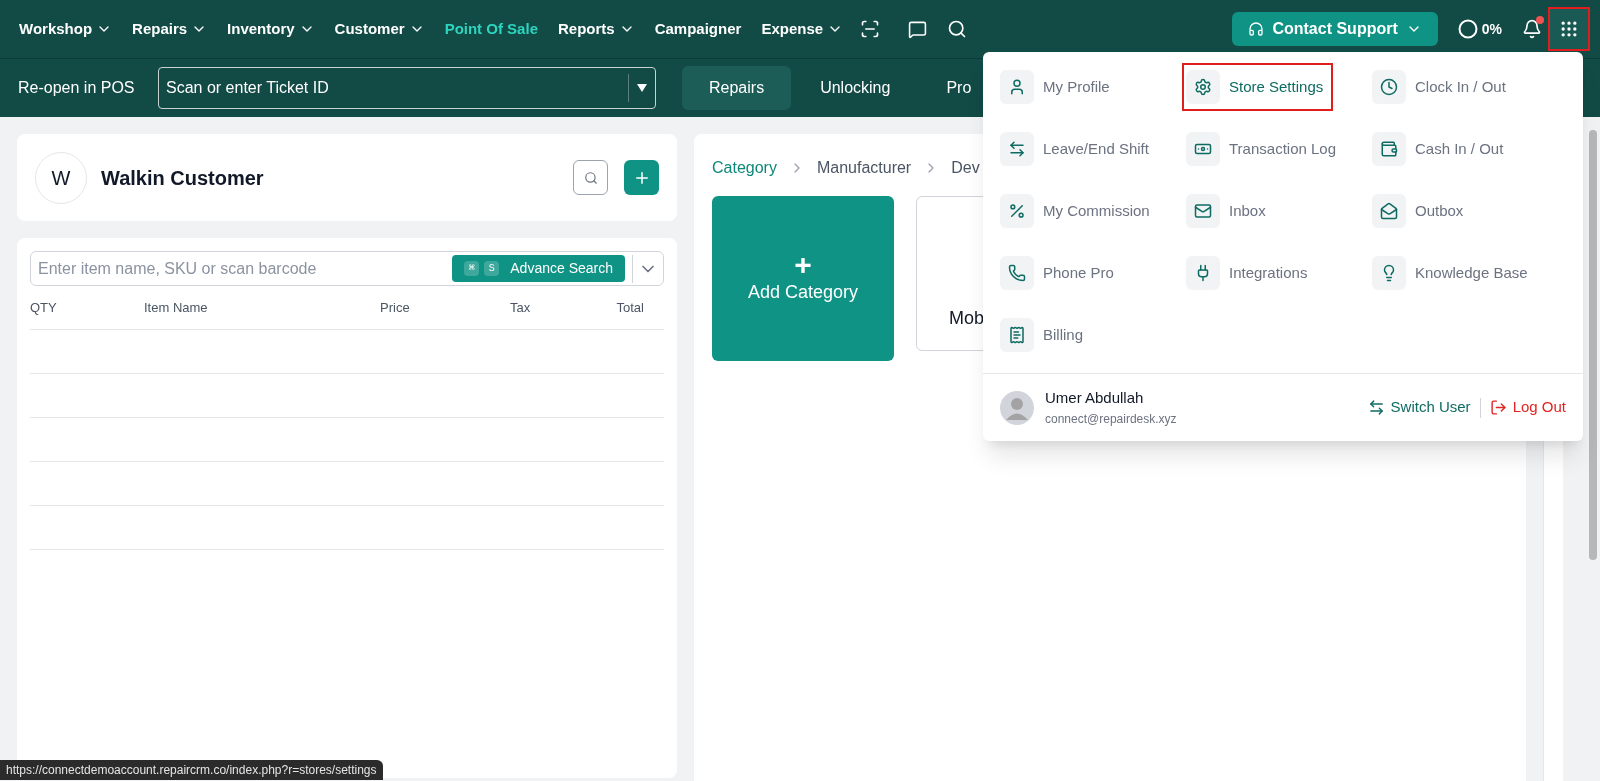 This screenshot has height=781, width=1600. Describe the element at coordinates (1453, 273) in the screenshot. I see `menu-item: Knowledge Base` at that location.